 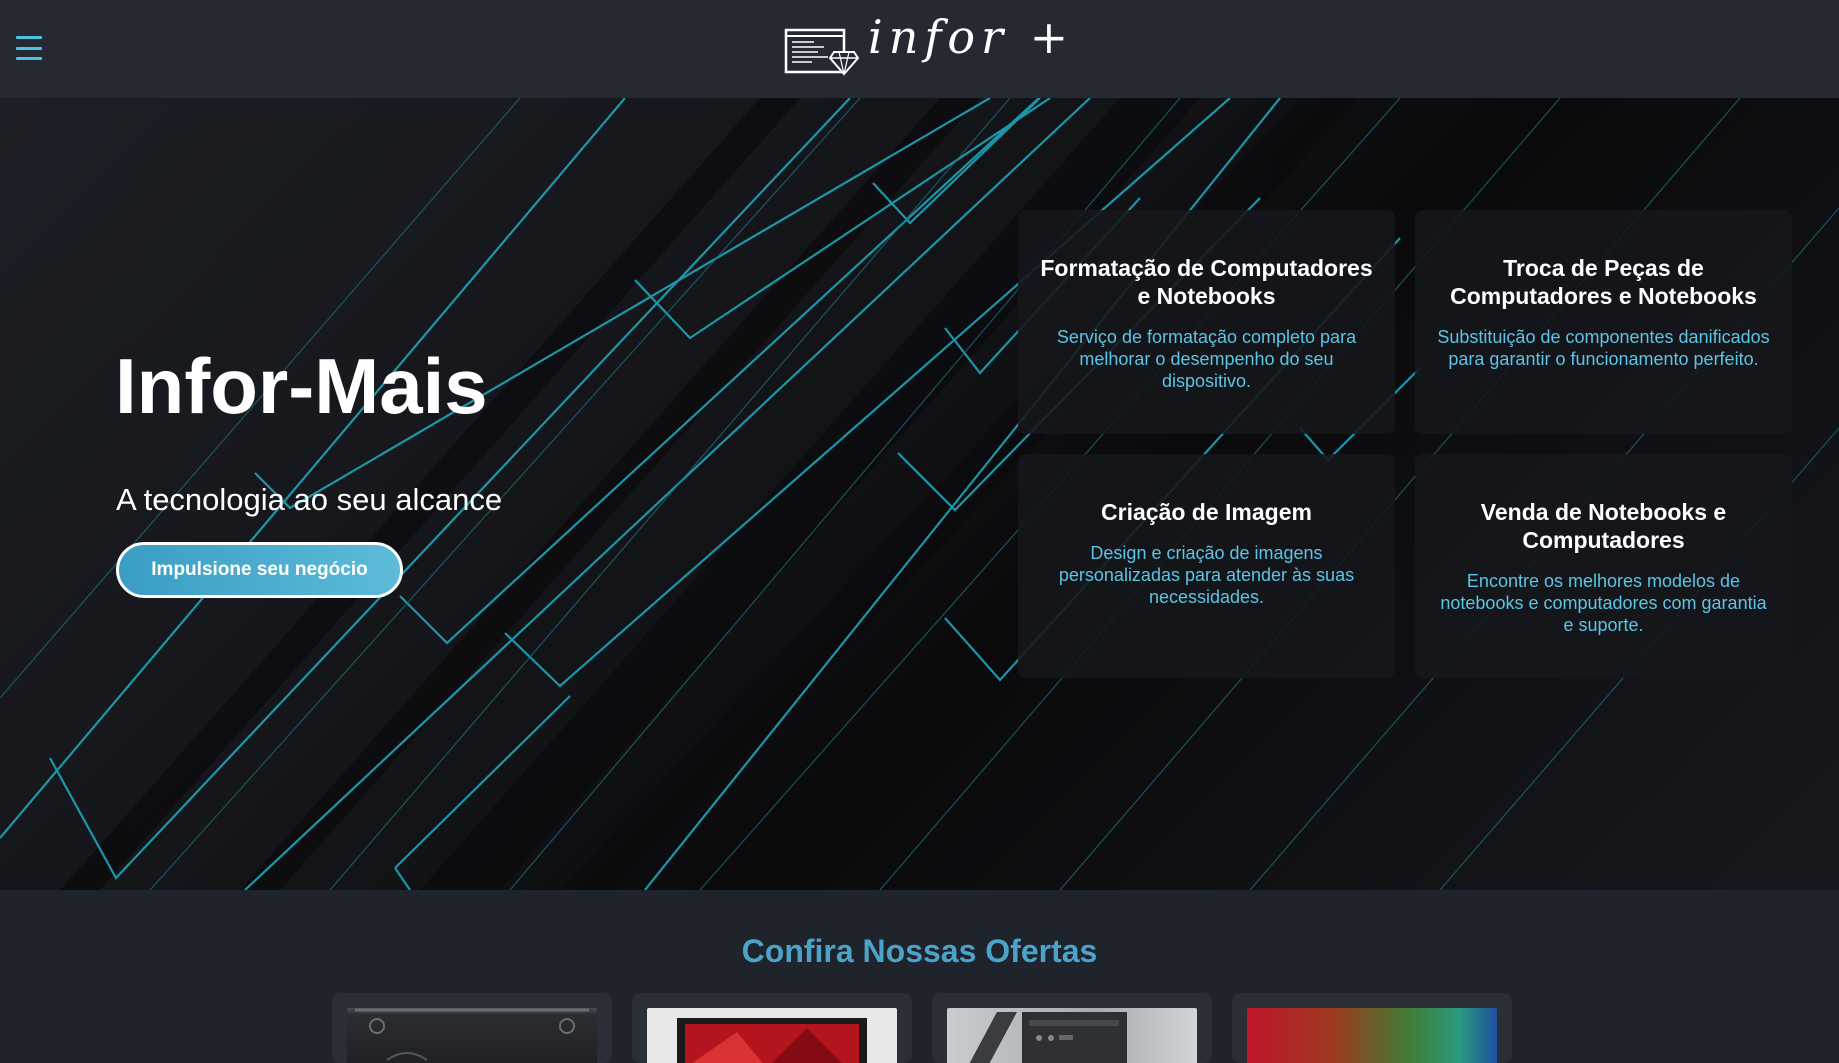 I want to click on boost-business-button: Impulsione seu negócio, so click(x=259, y=570).